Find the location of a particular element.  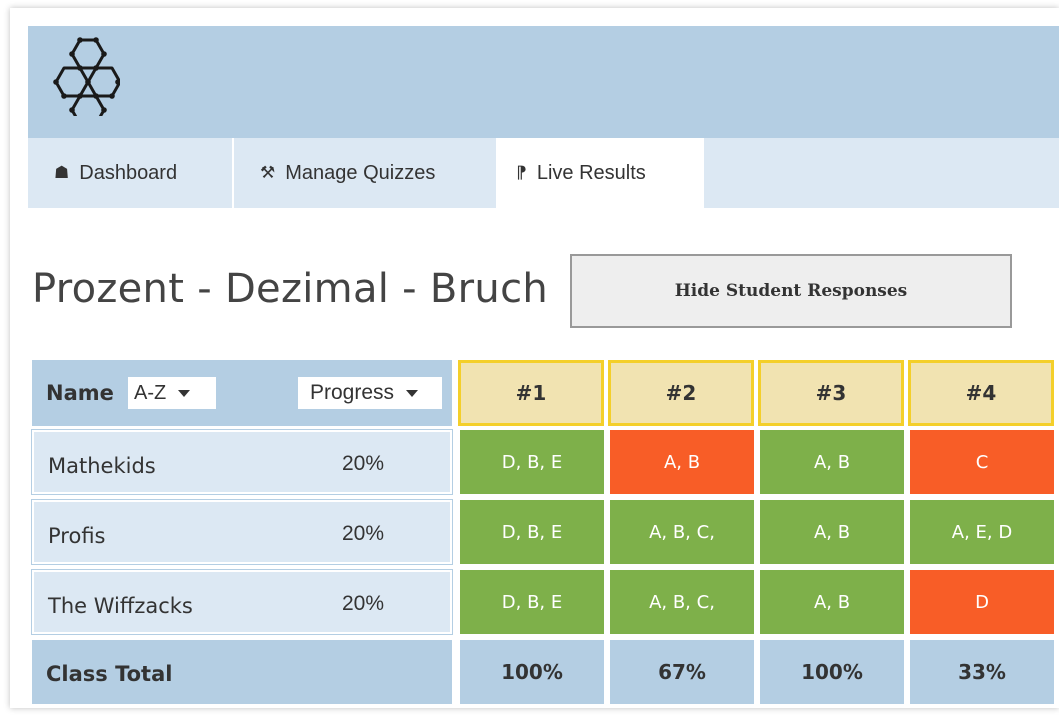

nav-dashboard: ☗ Dashboard is located at coordinates (131, 173).